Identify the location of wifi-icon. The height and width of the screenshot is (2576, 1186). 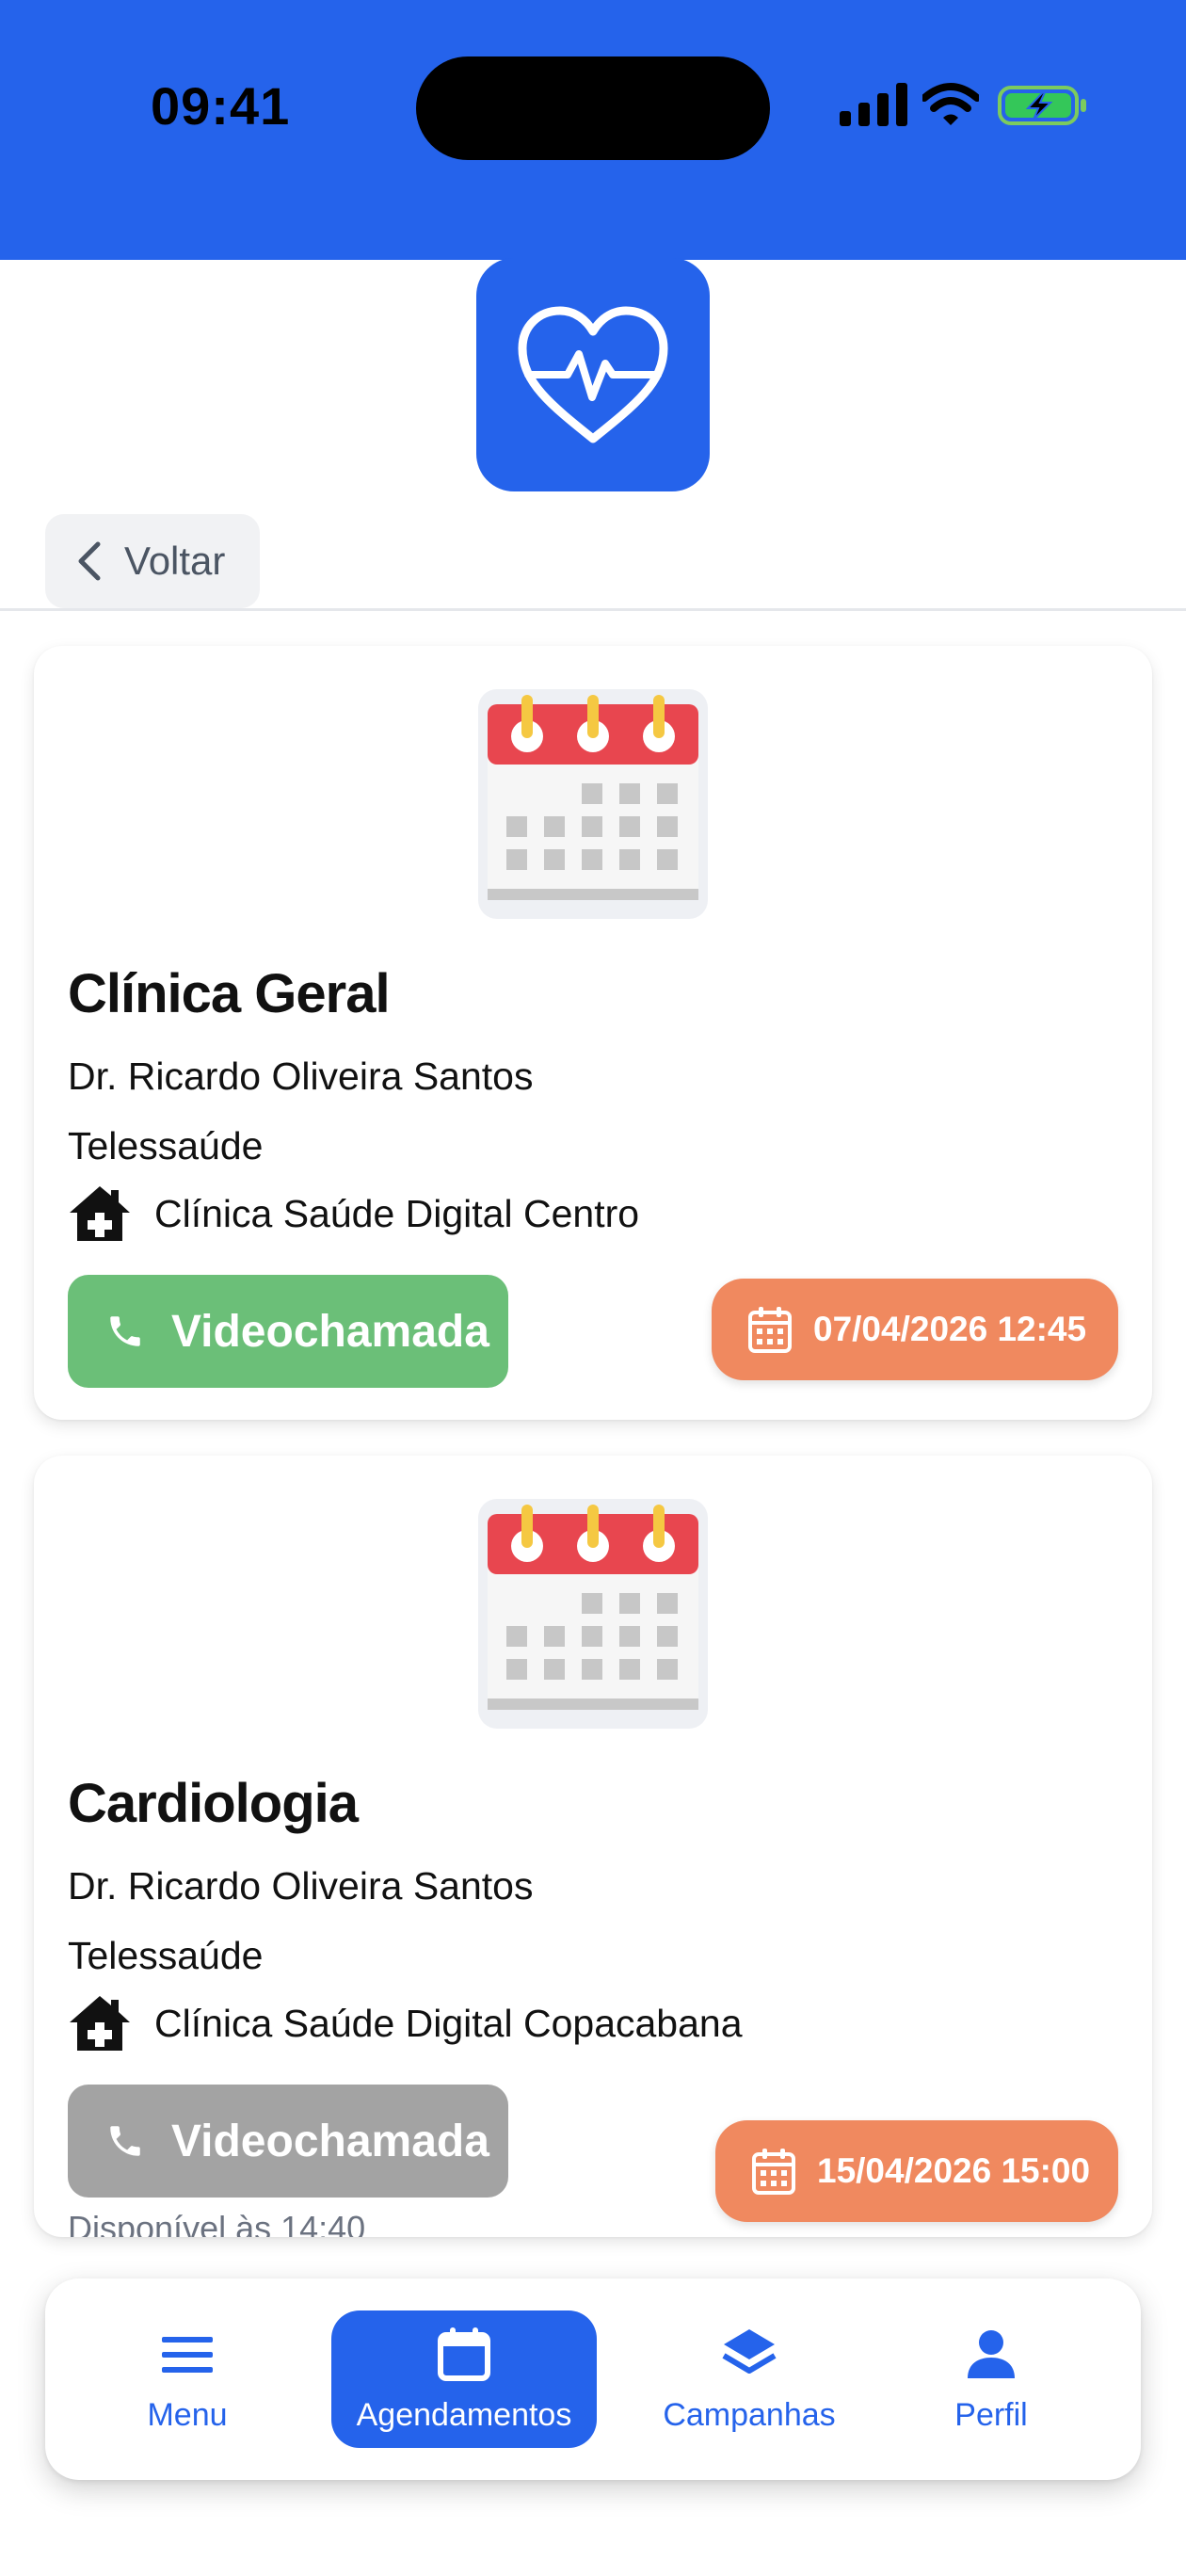
(950, 104).